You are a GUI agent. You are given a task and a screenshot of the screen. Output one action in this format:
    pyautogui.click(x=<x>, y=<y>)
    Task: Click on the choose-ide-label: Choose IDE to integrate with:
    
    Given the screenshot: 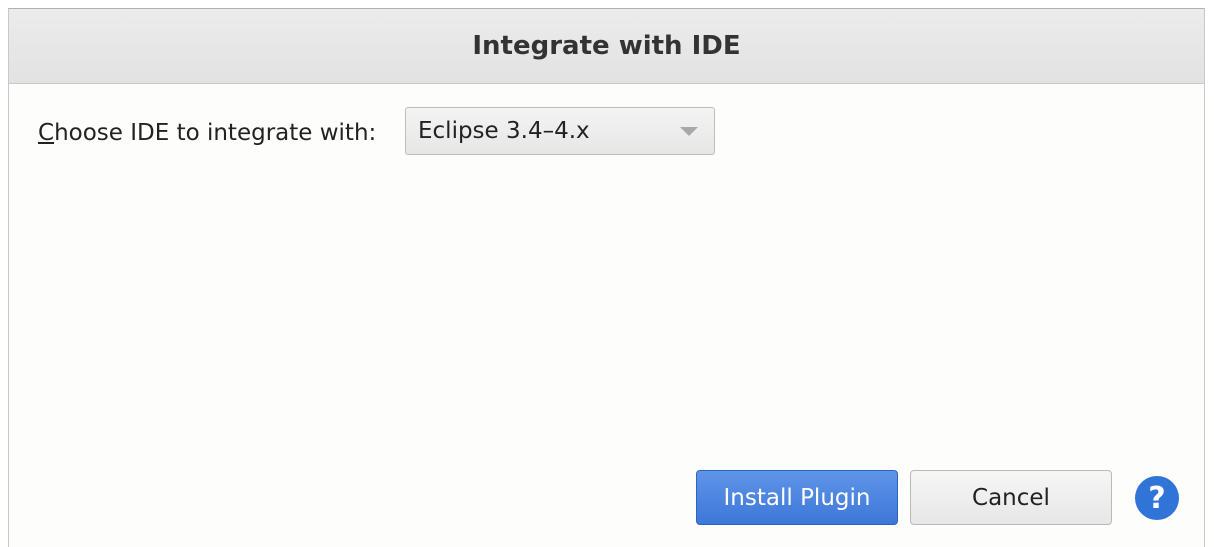 What is the action you would take?
    pyautogui.click(x=207, y=133)
    